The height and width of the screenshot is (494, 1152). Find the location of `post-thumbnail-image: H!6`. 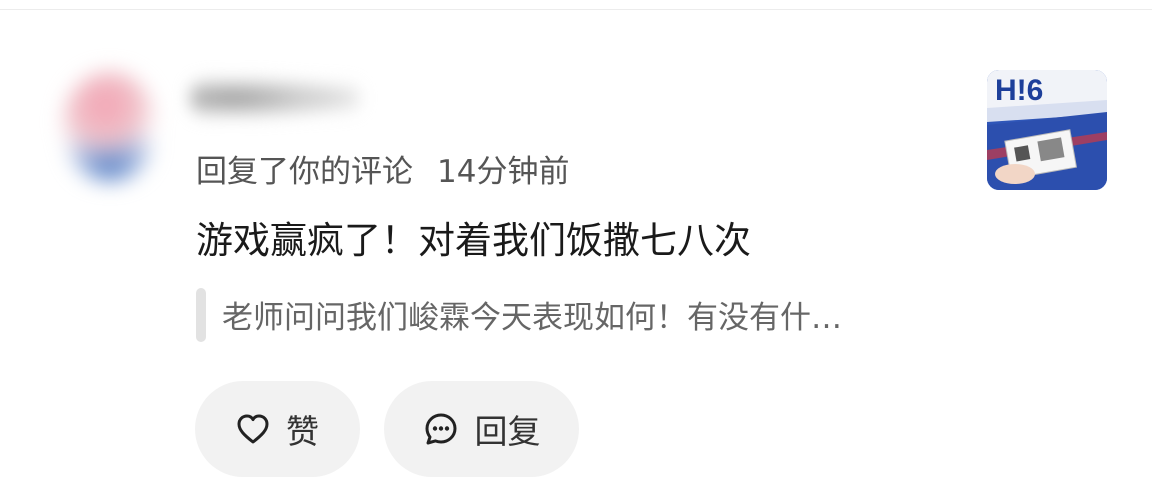

post-thumbnail-image: H!6 is located at coordinates (1047, 130).